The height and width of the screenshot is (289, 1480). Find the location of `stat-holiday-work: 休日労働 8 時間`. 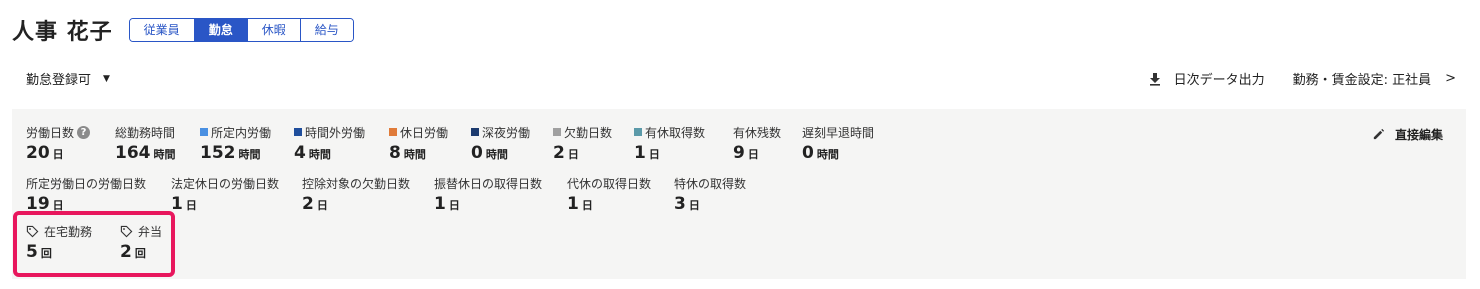

stat-holiday-work: 休日労働 8 時間 is located at coordinates (418, 143).